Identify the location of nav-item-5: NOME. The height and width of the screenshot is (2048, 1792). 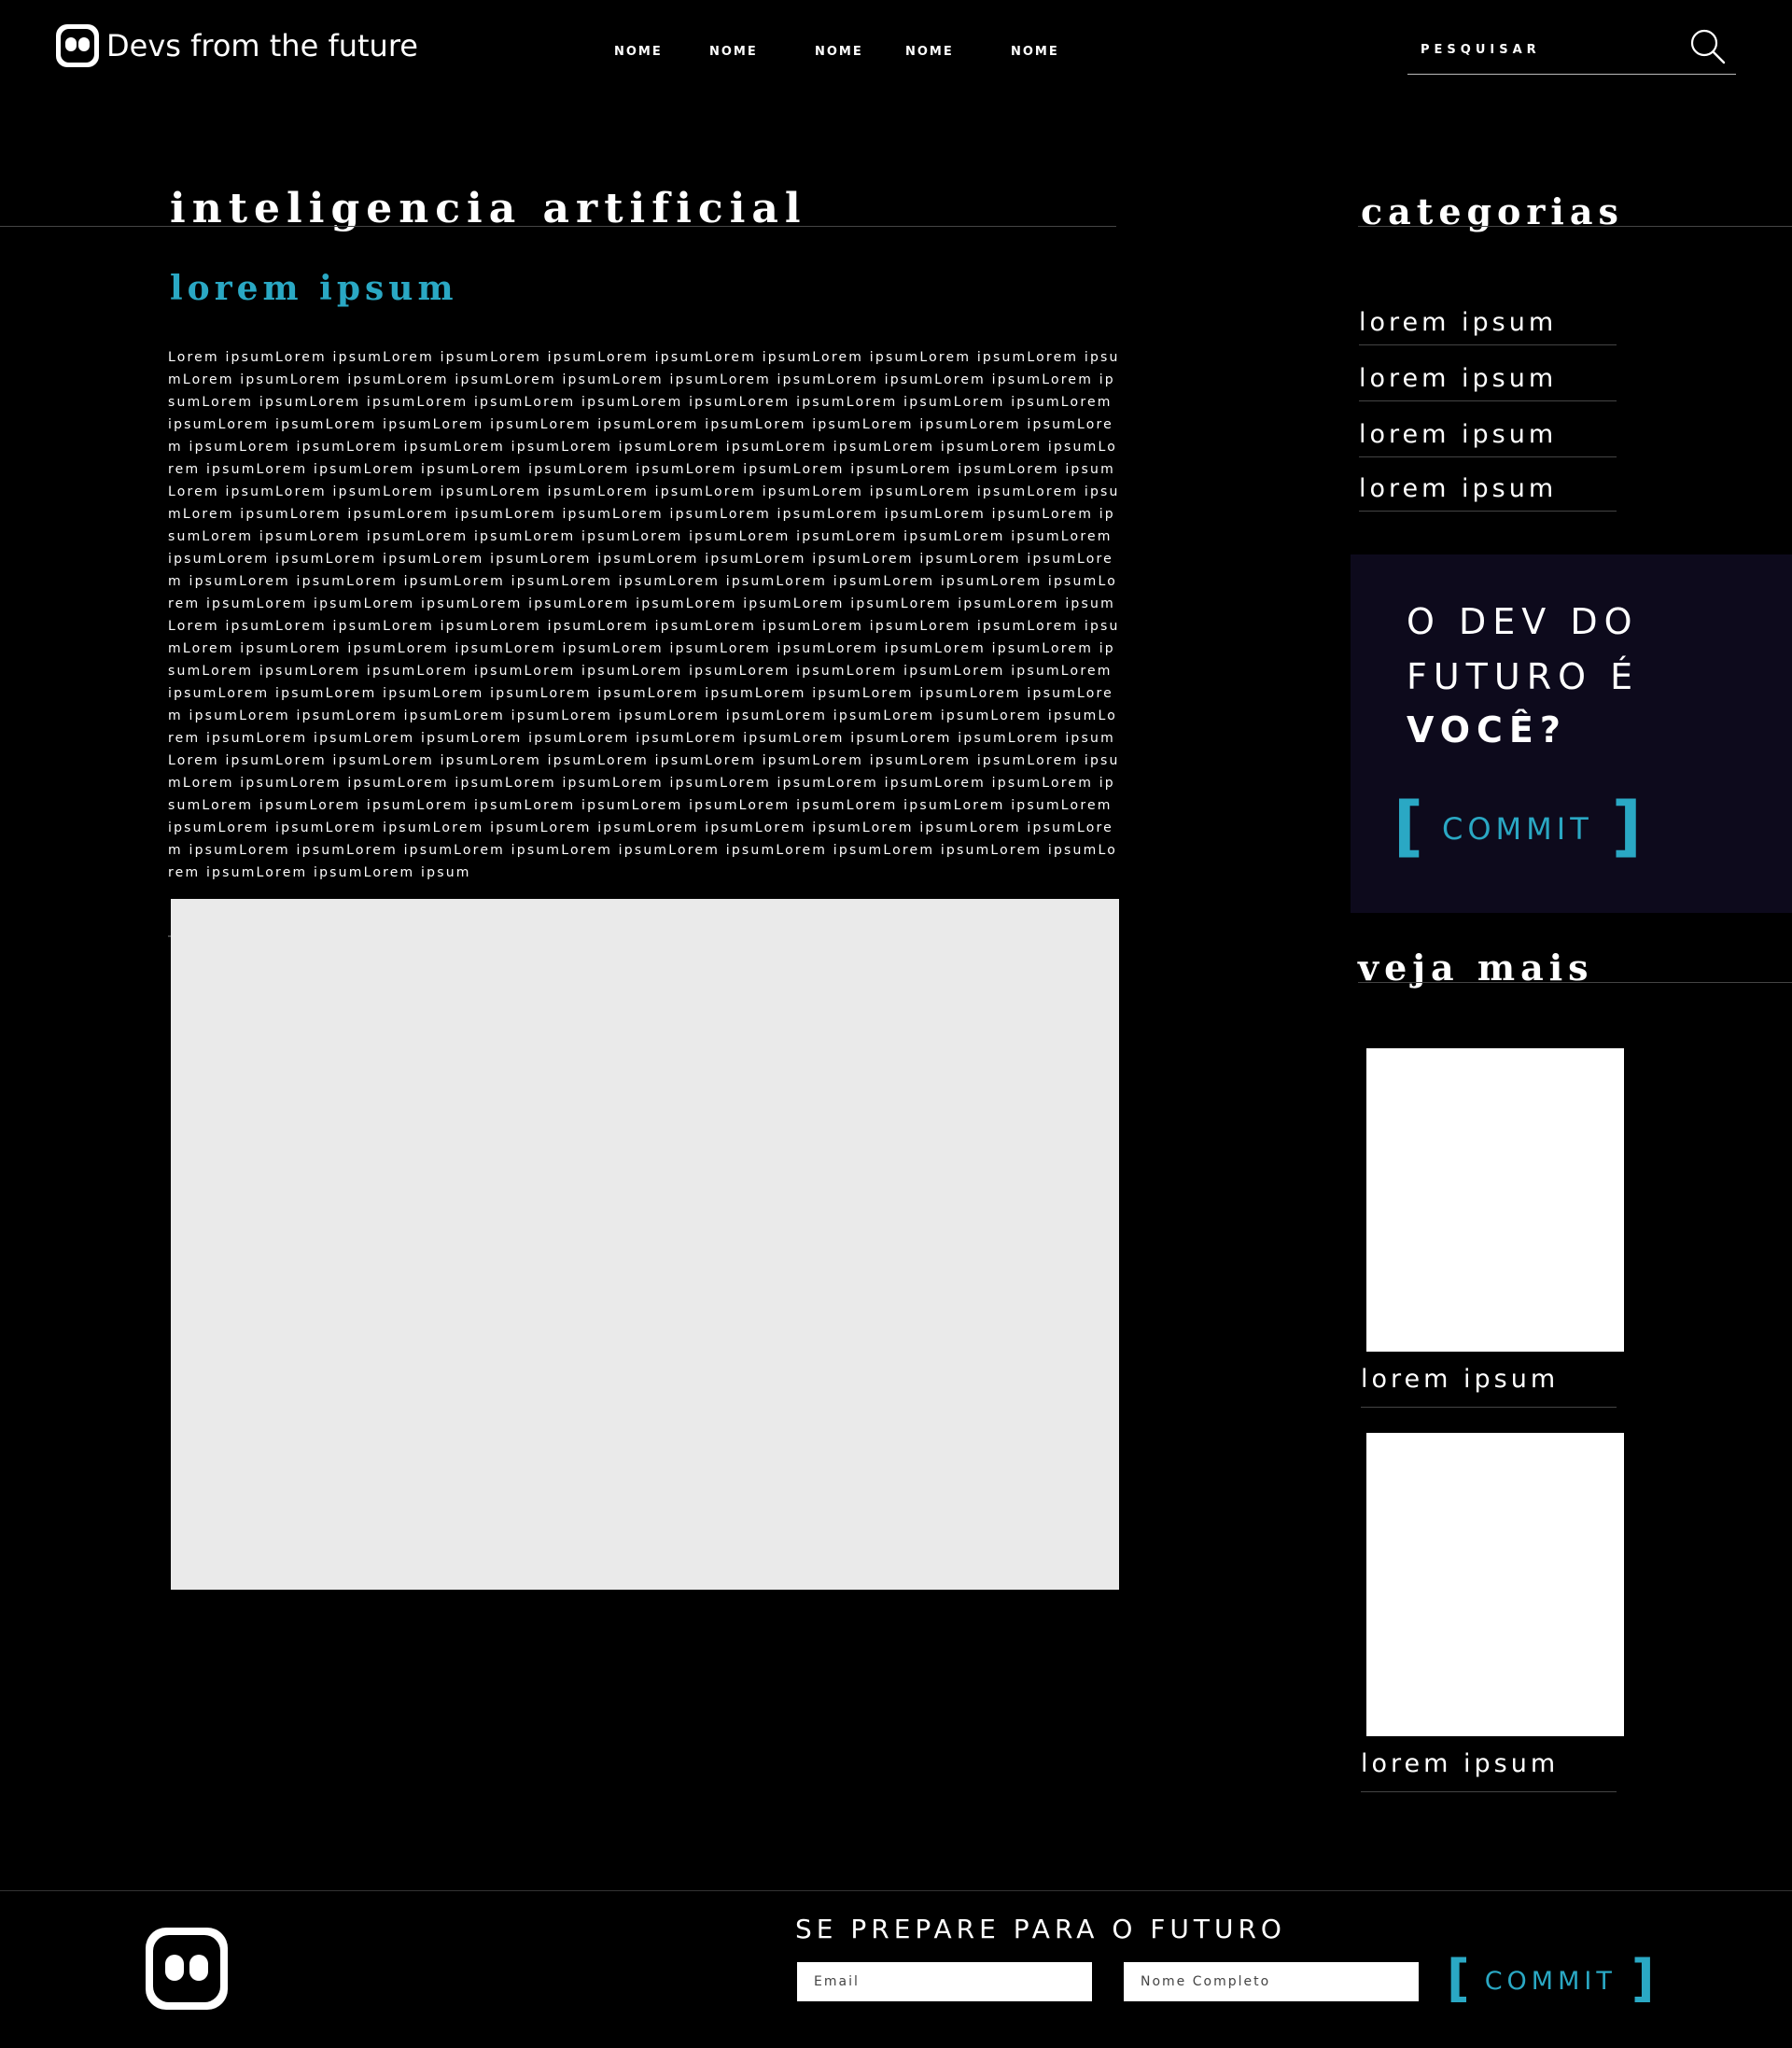
(1035, 52).